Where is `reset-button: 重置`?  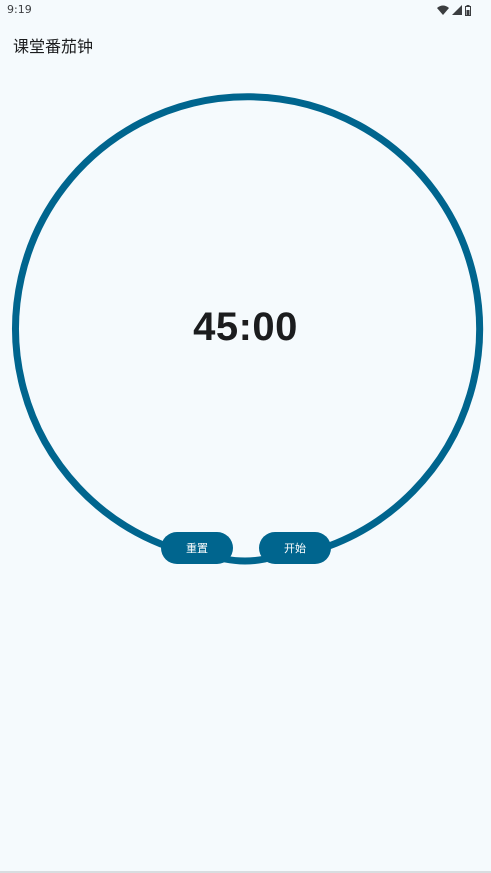 reset-button: 重置 is located at coordinates (197, 548).